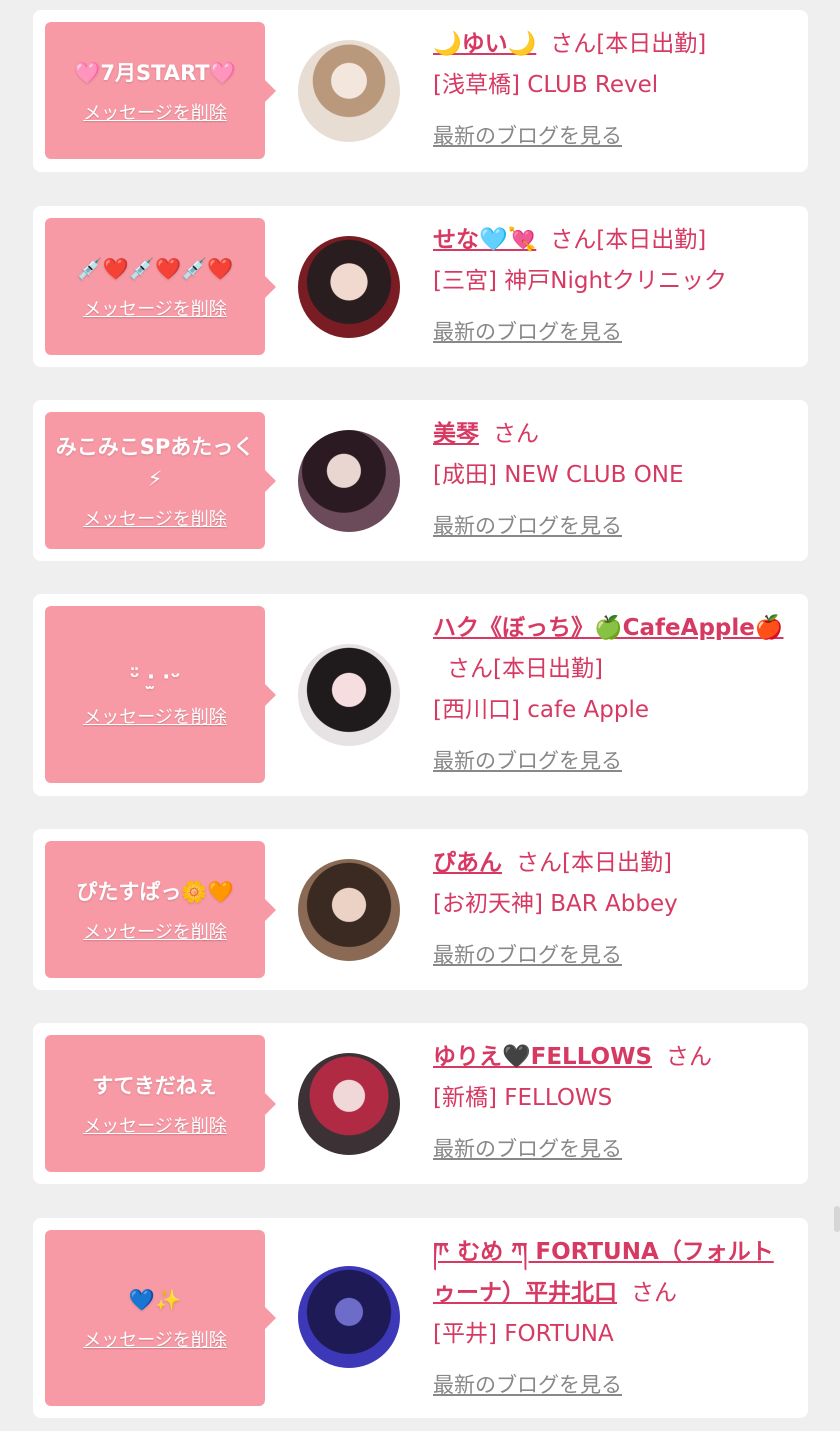 The height and width of the screenshot is (1431, 840). I want to click on shop-label: [三宮] 神戸Nightクリニック, so click(580, 281).